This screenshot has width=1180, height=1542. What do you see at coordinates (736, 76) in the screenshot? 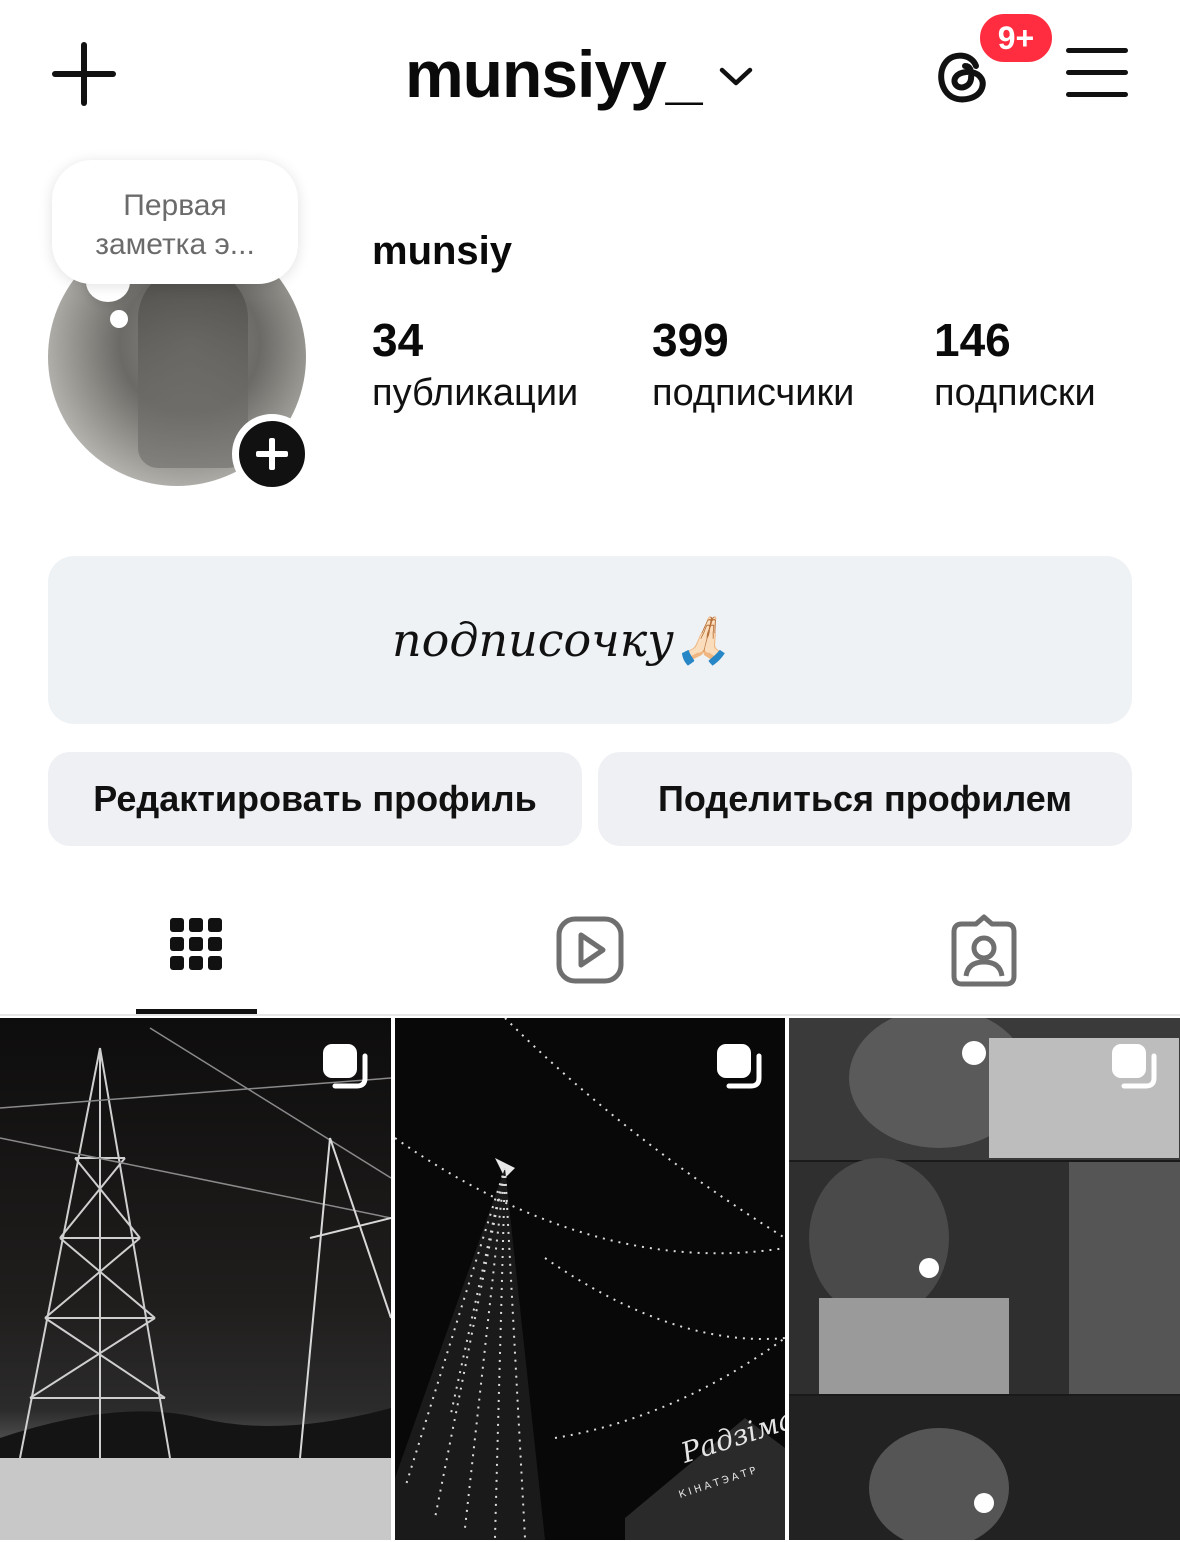
I see `chevron-down-icon` at bounding box center [736, 76].